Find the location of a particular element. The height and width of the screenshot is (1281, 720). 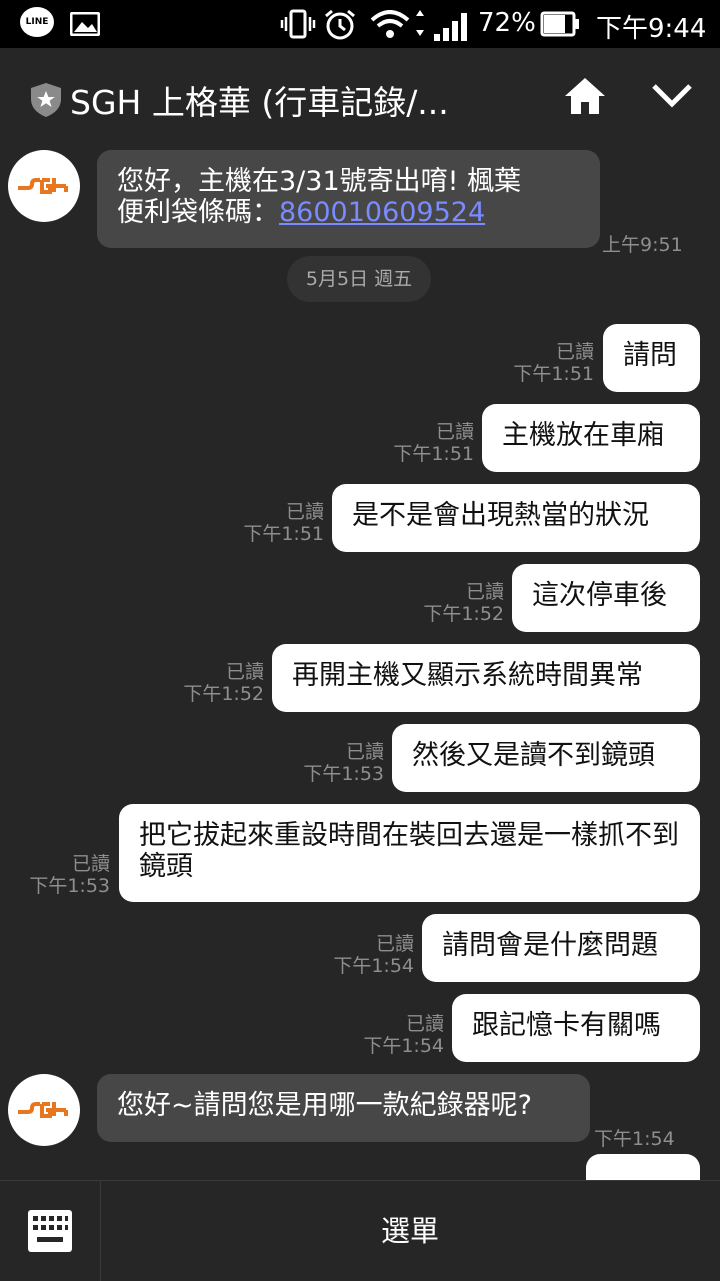

keyboard-toggle is located at coordinates (50, 1231).